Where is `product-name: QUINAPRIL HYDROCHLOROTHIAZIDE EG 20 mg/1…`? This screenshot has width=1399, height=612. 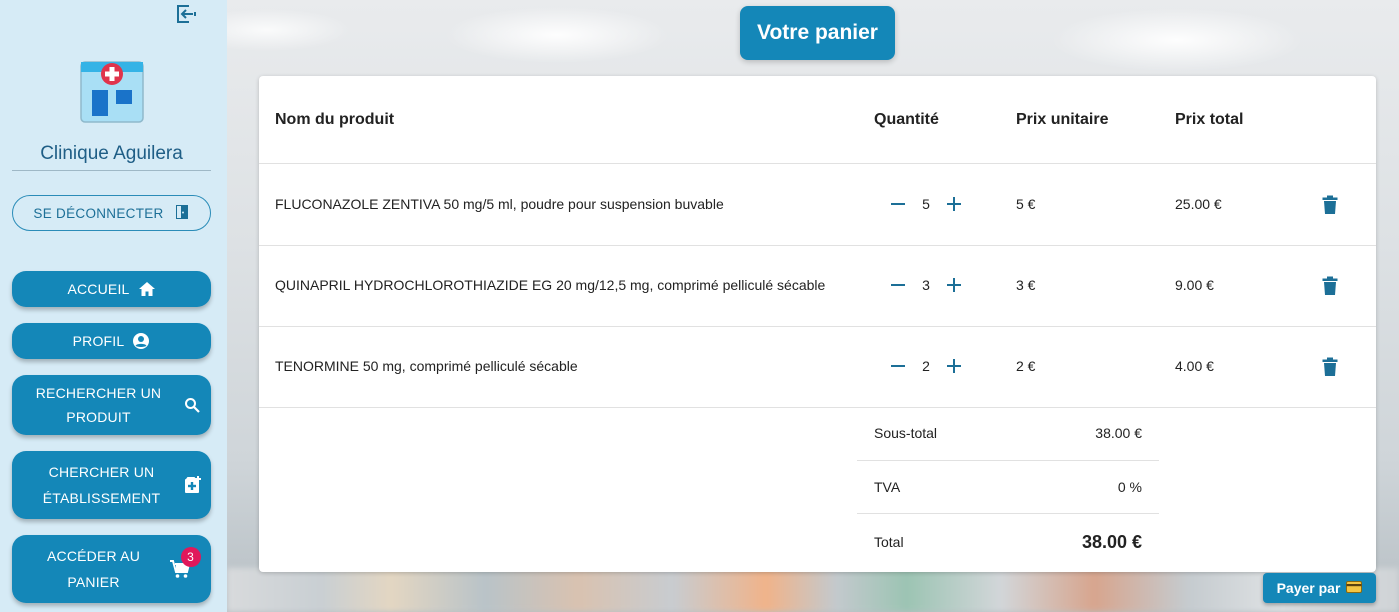 product-name: QUINAPRIL HYDROCHLOROTHIAZIDE EG 20 mg/1… is located at coordinates (550, 285).